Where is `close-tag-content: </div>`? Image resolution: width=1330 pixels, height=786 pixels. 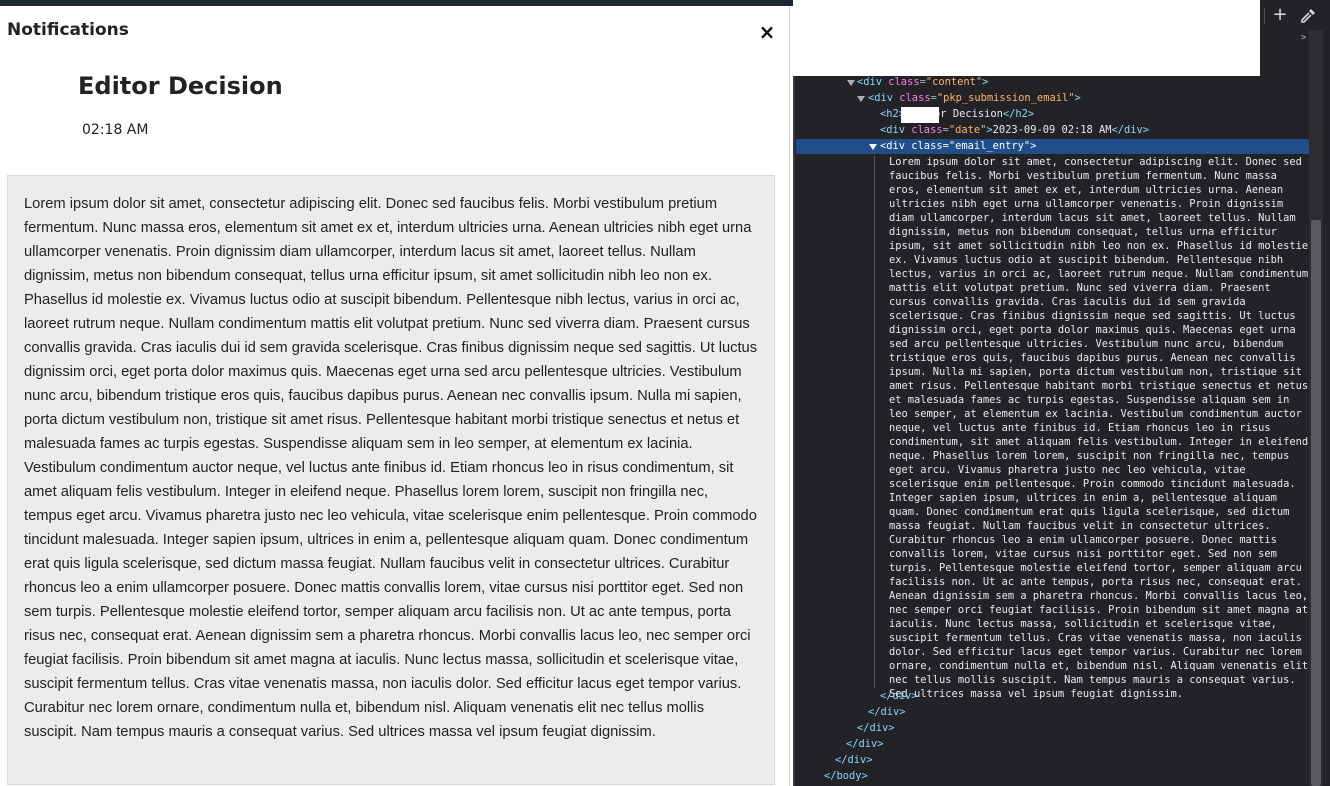
close-tag-content: </div> is located at coordinates (876, 728).